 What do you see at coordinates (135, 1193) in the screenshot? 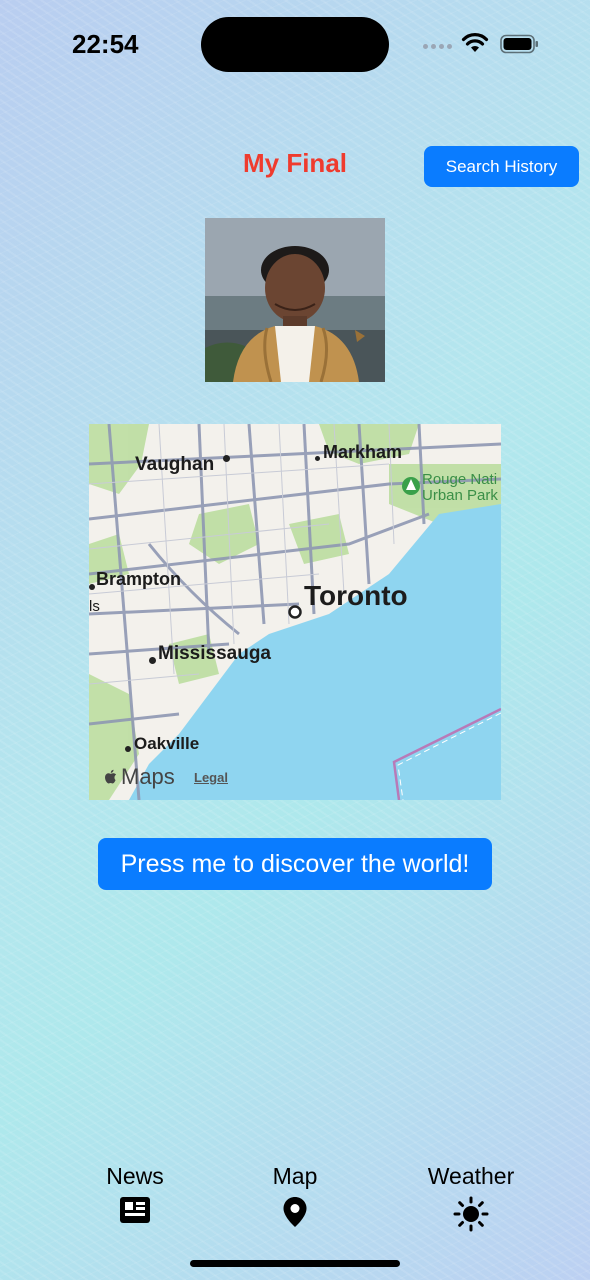
I see `tab-news: News` at bounding box center [135, 1193].